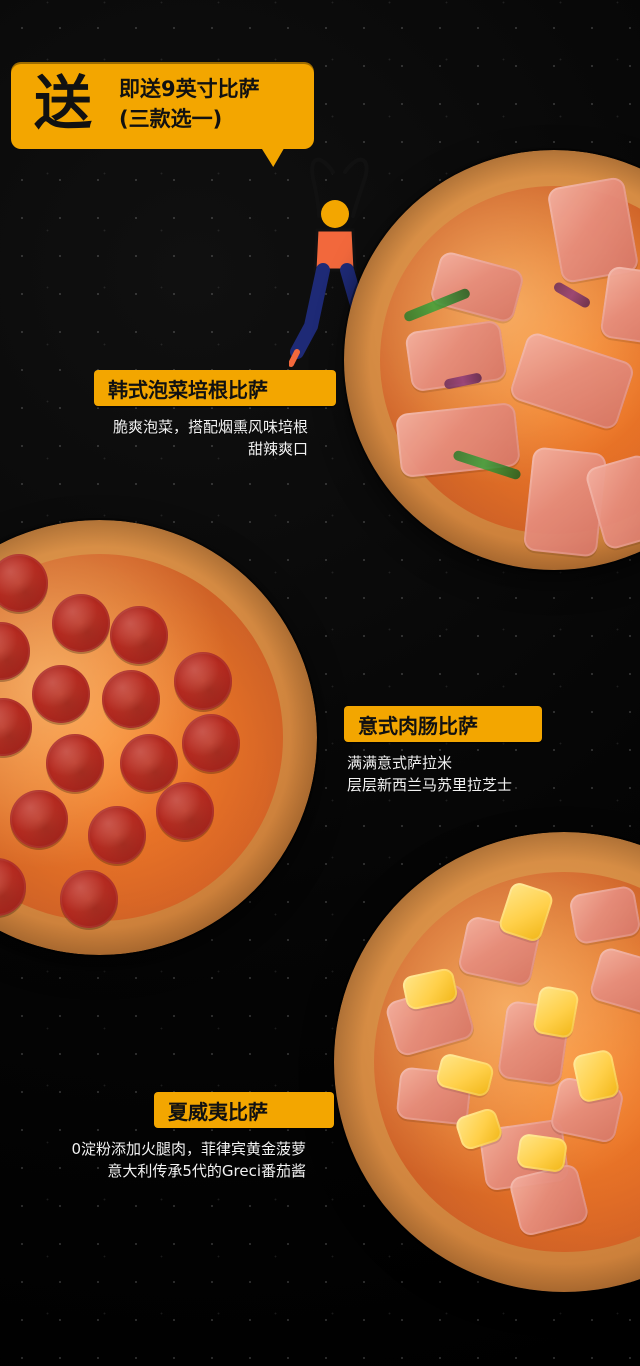 This screenshot has height=1366, width=640. I want to click on description-line-1: 0淀粉添加火腿肉，菲律宾黄金菠萝, so click(188, 1149).